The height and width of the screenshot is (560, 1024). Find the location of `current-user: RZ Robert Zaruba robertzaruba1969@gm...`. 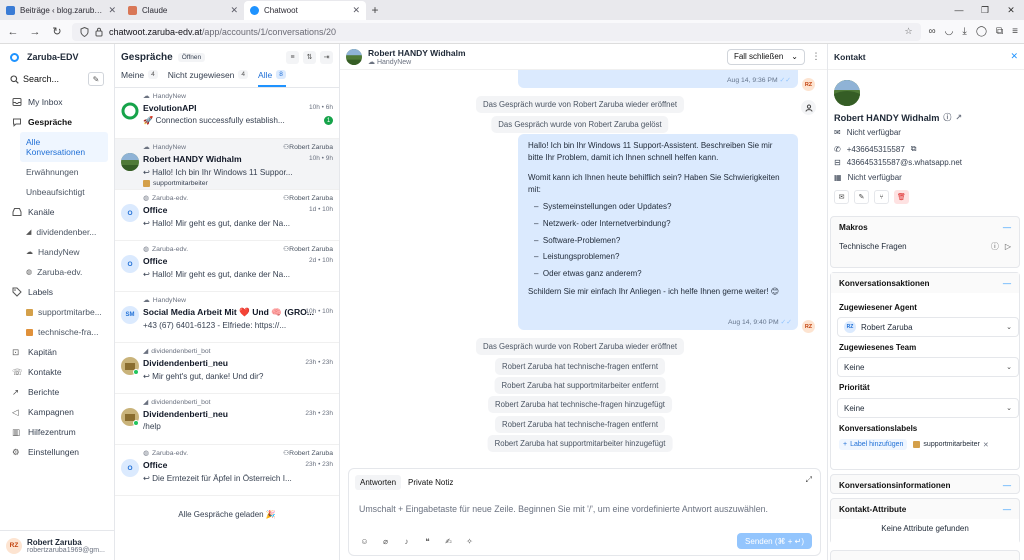

current-user: RZ Robert Zaruba robertzaruba1969@gm... is located at coordinates (57, 545).